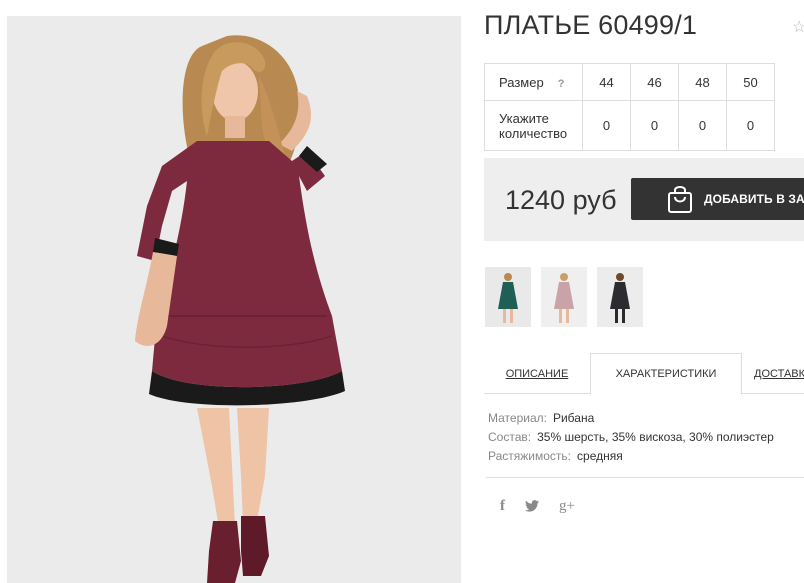 This screenshot has width=804, height=583. Describe the element at coordinates (702, 82) in the screenshot. I see `size-48: 48` at that location.